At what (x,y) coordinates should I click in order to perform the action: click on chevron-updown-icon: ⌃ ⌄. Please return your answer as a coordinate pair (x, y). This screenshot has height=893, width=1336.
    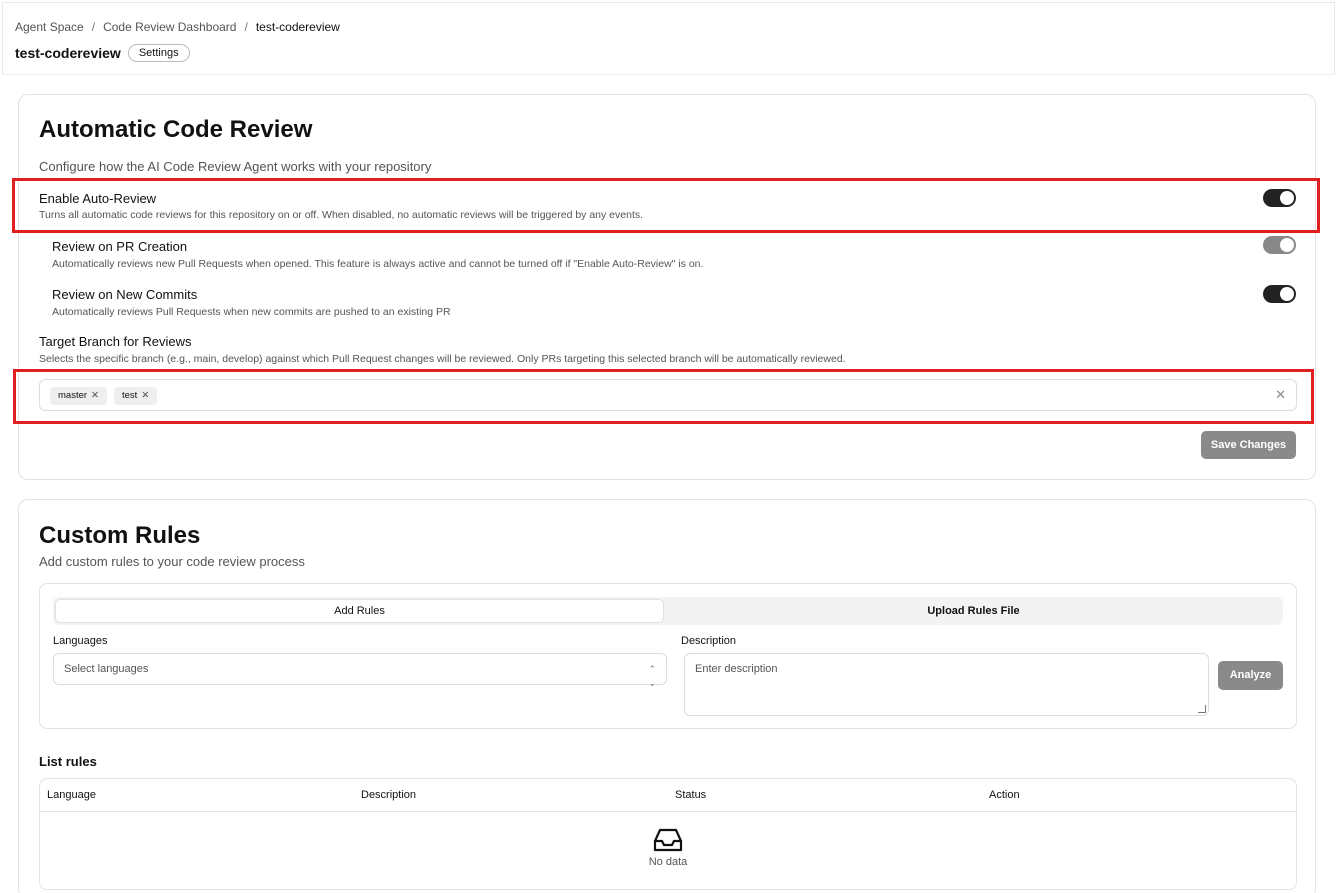
    Looking at the image, I should click on (652, 676).